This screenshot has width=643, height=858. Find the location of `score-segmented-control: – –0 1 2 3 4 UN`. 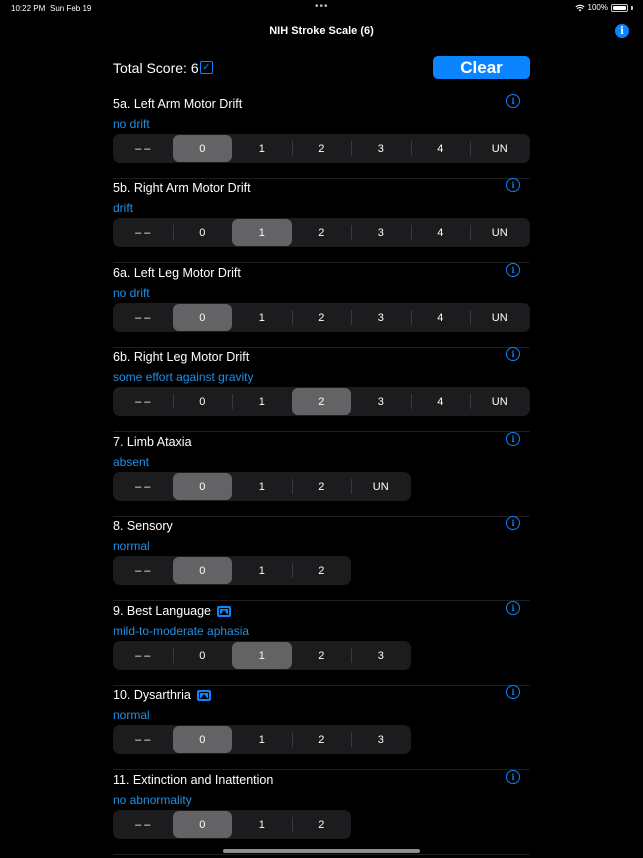

score-segmented-control: – –0 1 2 3 4 UN is located at coordinates (321, 401).